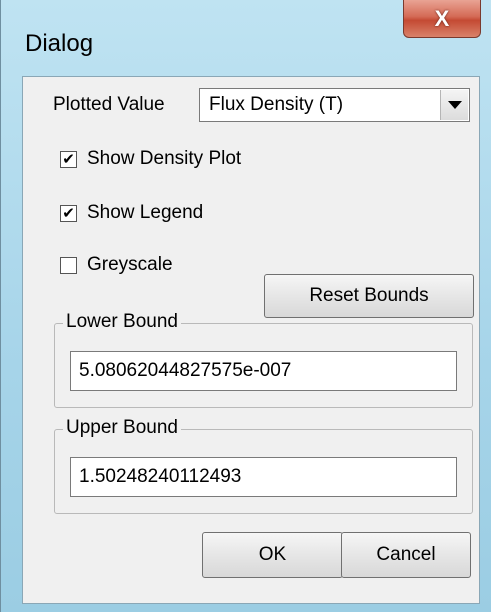  What do you see at coordinates (164, 159) in the screenshot?
I see `show-density-plot-label: Show Density Plot` at bounding box center [164, 159].